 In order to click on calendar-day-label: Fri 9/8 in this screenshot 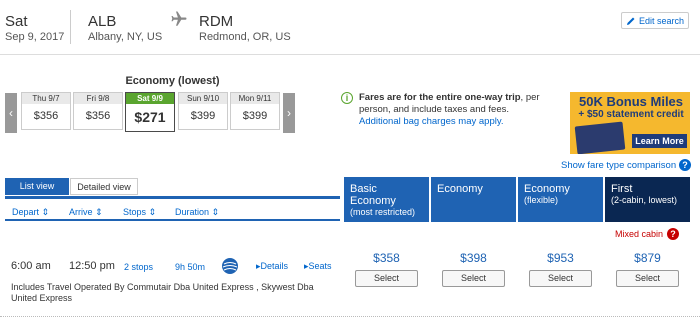, I will do `click(98, 98)`.